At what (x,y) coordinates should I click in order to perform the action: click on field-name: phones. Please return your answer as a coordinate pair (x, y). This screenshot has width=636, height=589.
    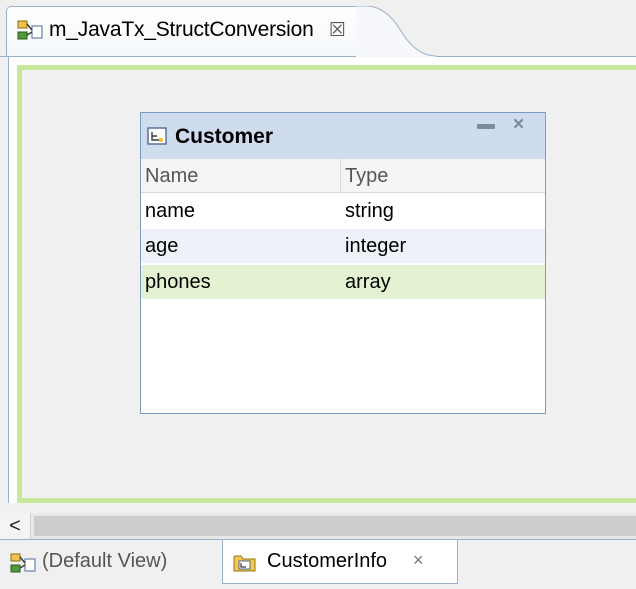
    Looking at the image, I should click on (178, 282).